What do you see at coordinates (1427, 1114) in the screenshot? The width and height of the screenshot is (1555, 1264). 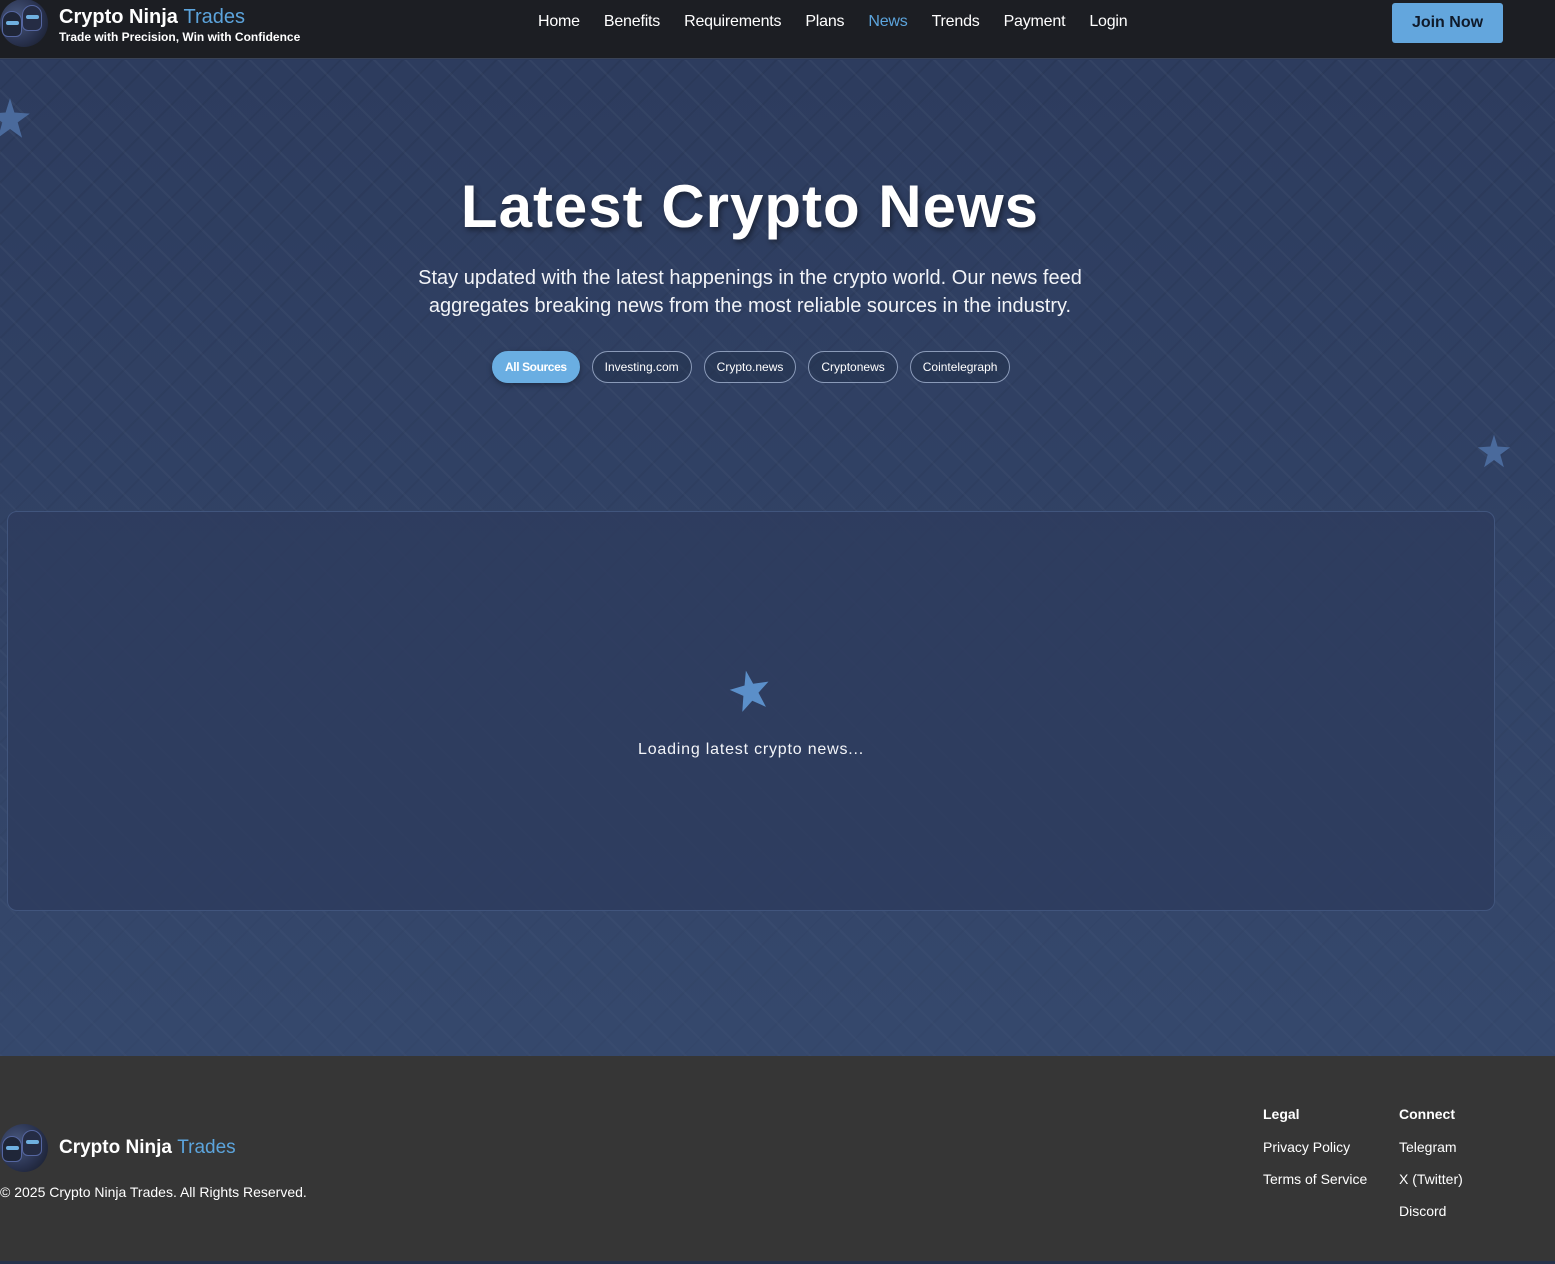 I see `footer-connect-heading: Connect` at bounding box center [1427, 1114].